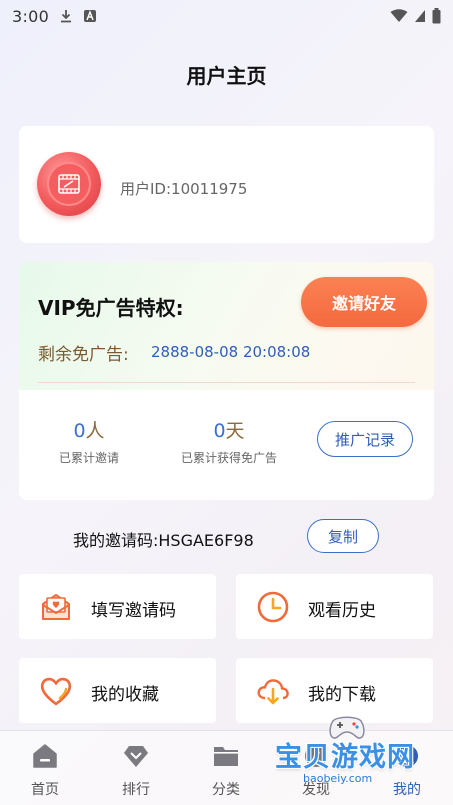 The width and height of the screenshot is (453, 805). What do you see at coordinates (56, 607) in the screenshot?
I see `envelope-heart-icon` at bounding box center [56, 607].